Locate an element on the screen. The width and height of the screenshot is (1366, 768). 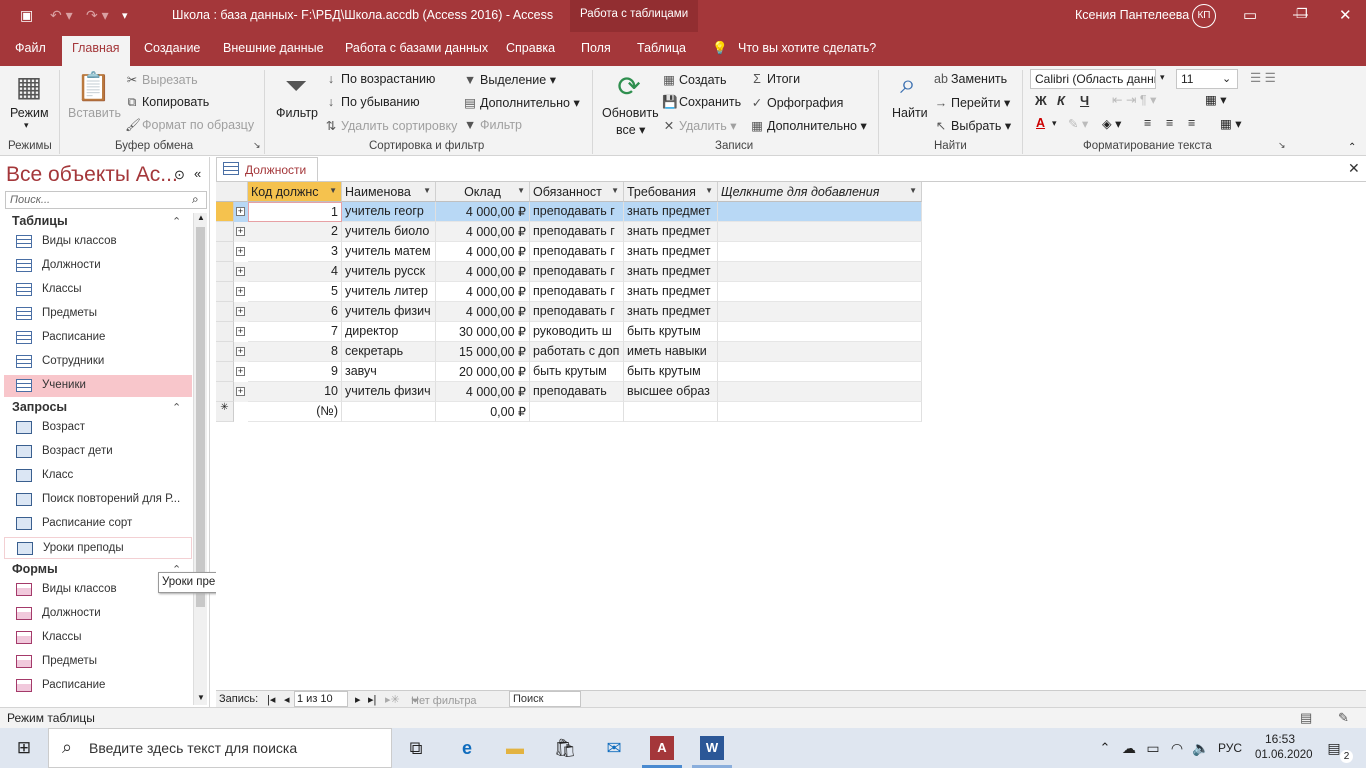
file-explorer-icon: ▬ is located at coordinates (515, 748).